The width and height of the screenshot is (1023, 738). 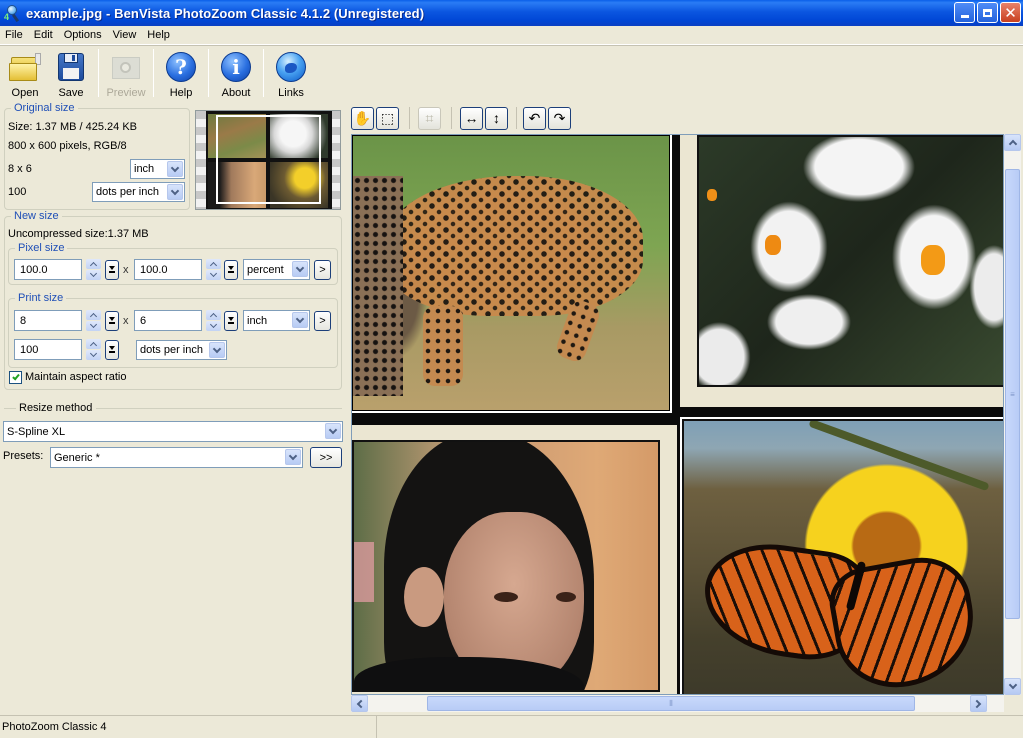 What do you see at coordinates (144, 169) in the screenshot?
I see `original-unit-value: inch` at bounding box center [144, 169].